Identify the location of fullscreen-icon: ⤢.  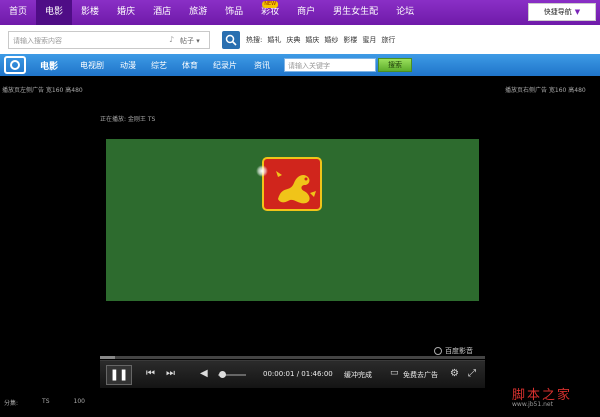
(472, 373).